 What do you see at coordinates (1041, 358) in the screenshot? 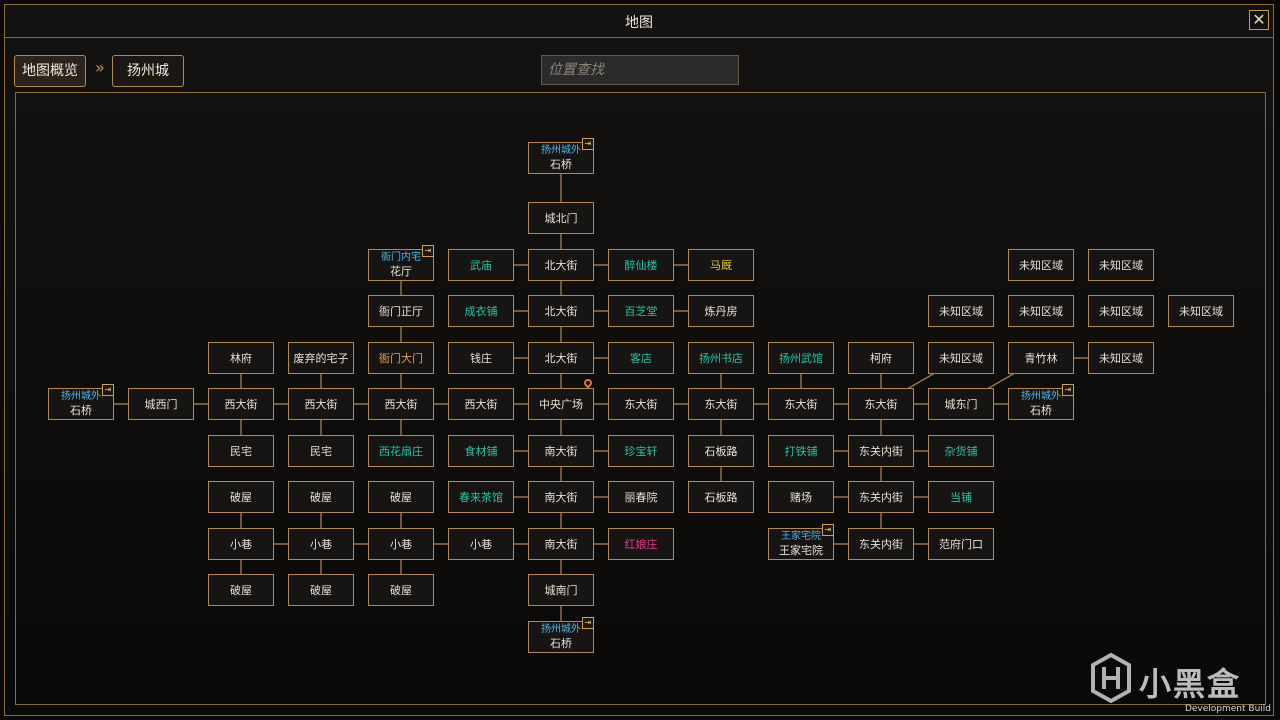
I see `map-node-bamboo: 青竹林` at bounding box center [1041, 358].